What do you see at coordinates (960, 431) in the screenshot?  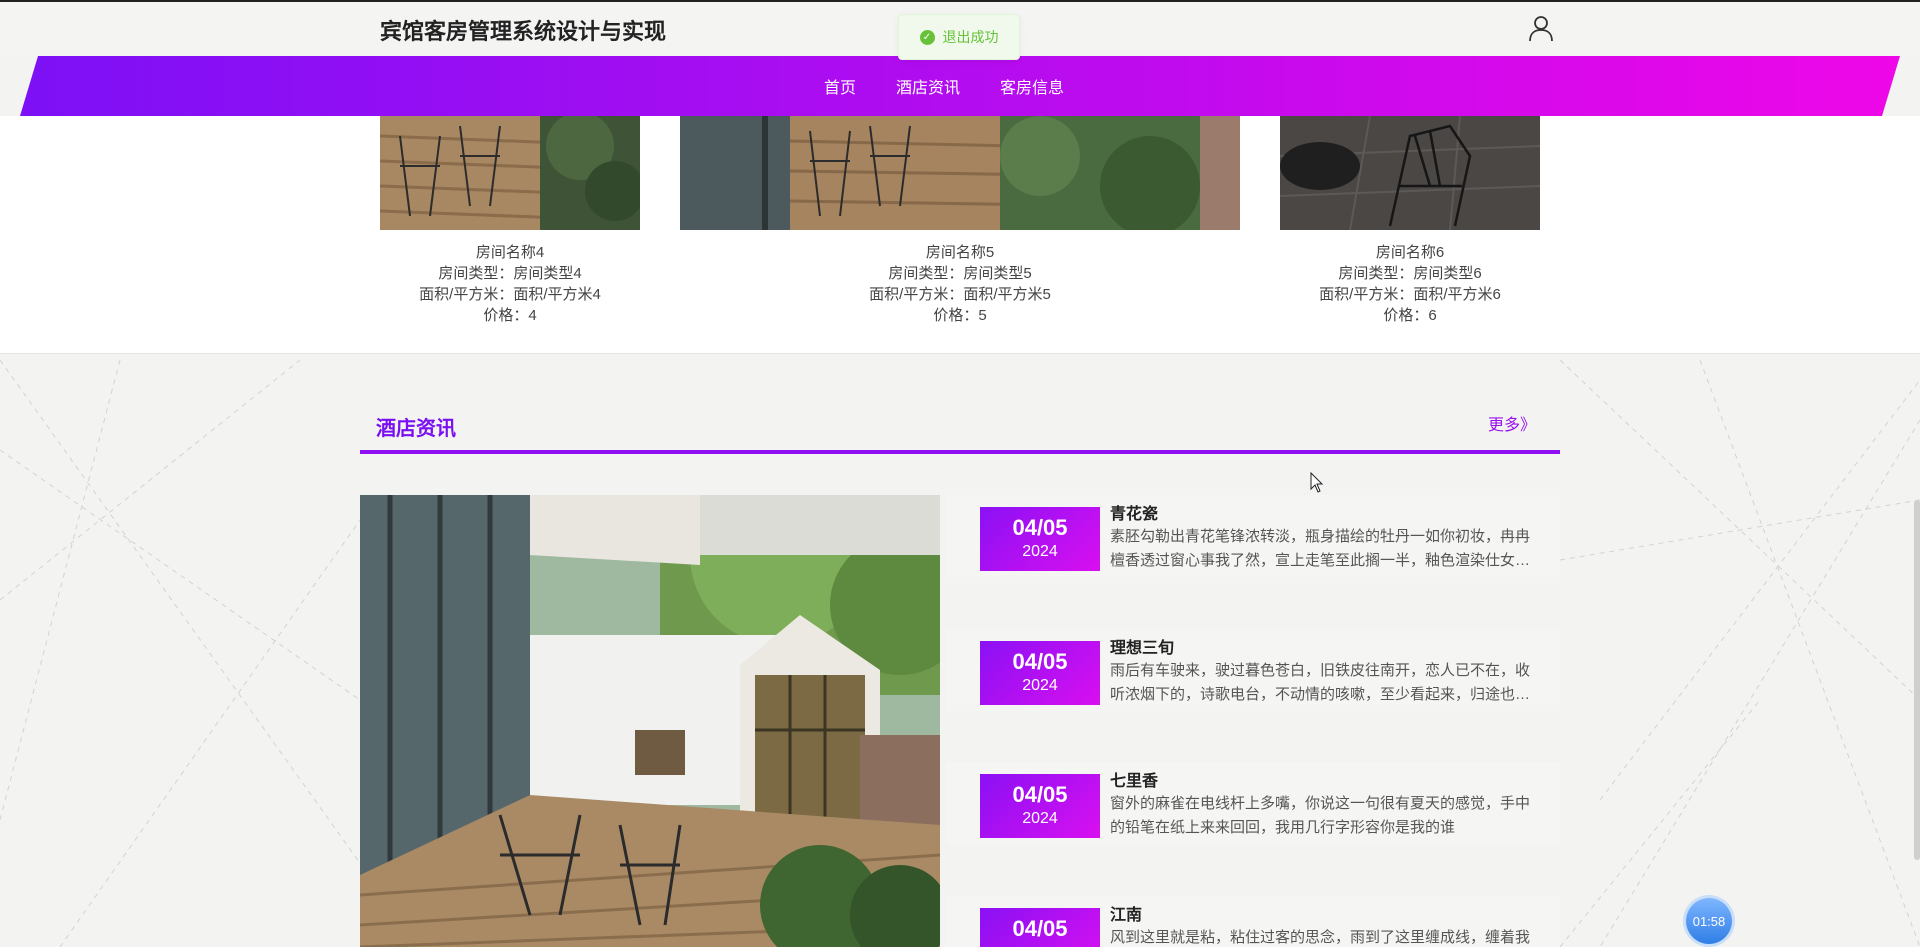 I see `news-section-header: 酒店资讯 更多》` at bounding box center [960, 431].